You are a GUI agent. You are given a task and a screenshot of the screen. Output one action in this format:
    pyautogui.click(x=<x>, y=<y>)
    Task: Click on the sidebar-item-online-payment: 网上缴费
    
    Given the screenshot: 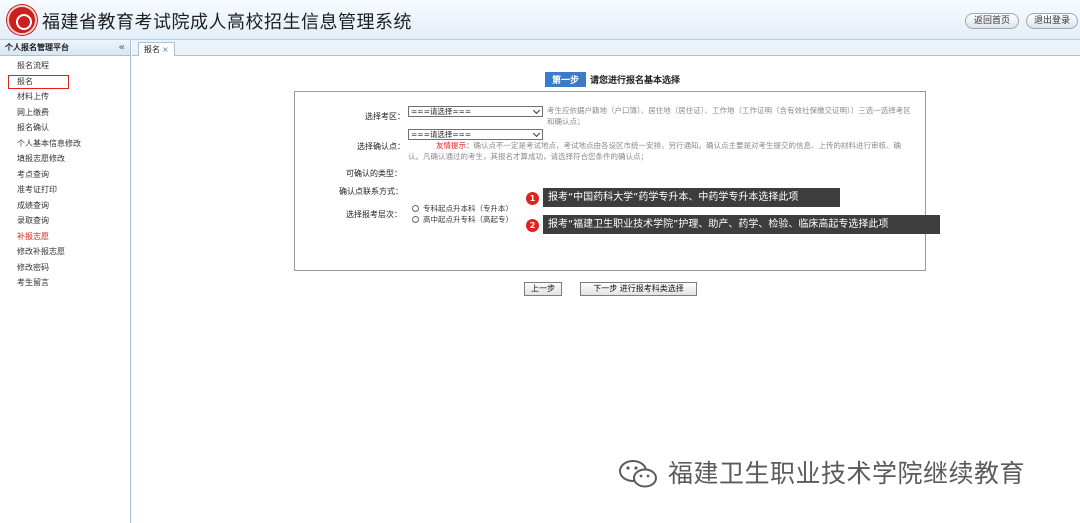 What is the action you would take?
    pyautogui.click(x=65, y=113)
    